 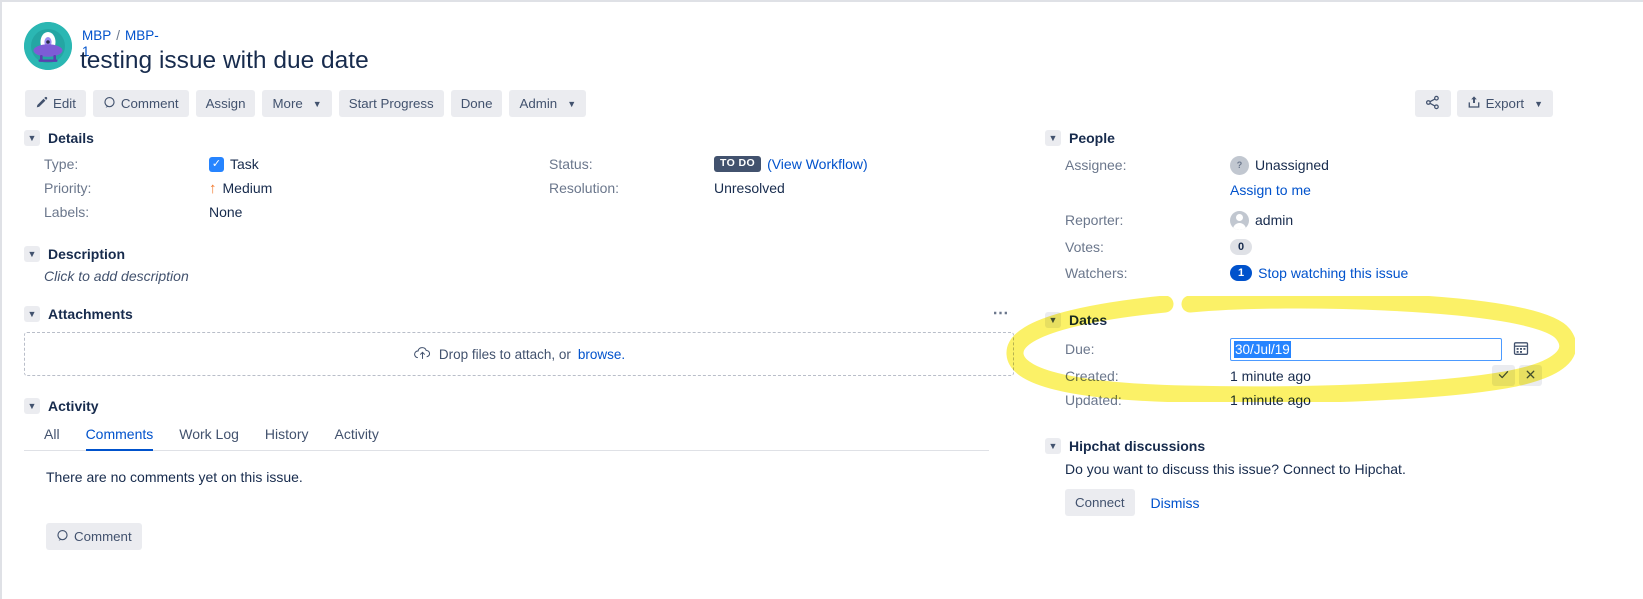 What do you see at coordinates (52, 438) in the screenshot?
I see `tab-all: All` at bounding box center [52, 438].